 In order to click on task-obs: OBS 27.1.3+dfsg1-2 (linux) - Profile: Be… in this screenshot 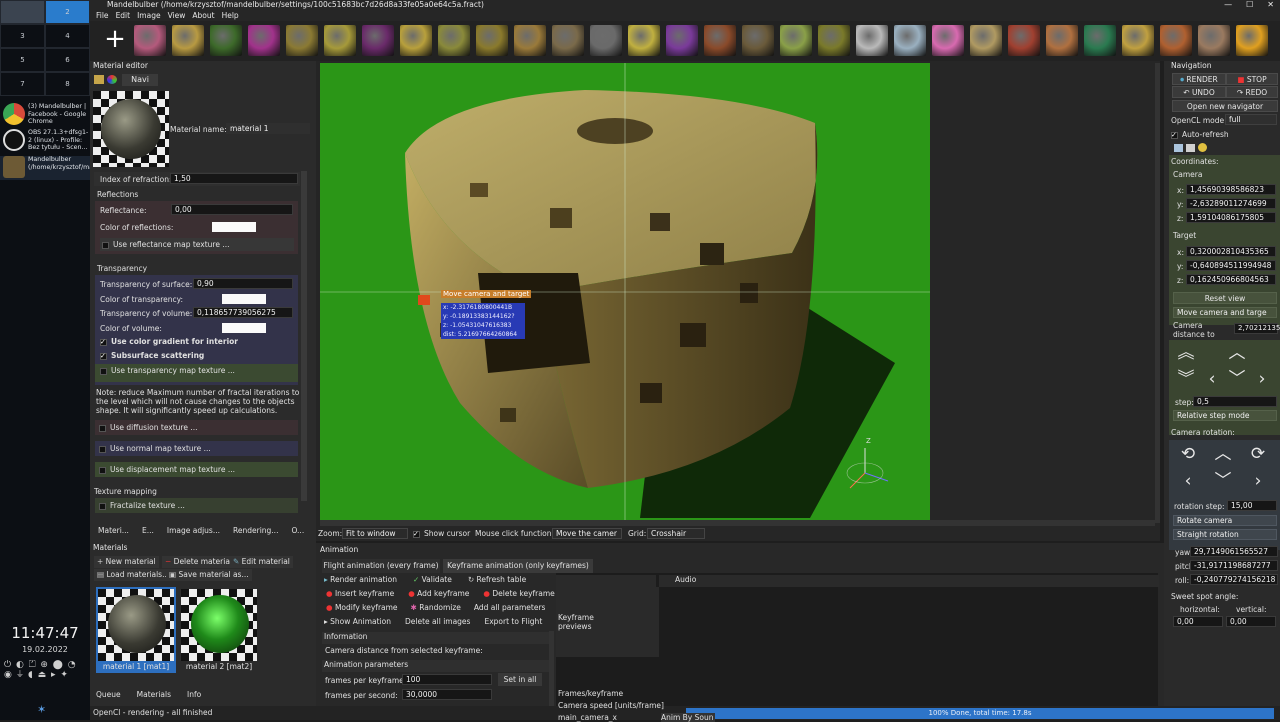, I will do `click(45, 141)`.